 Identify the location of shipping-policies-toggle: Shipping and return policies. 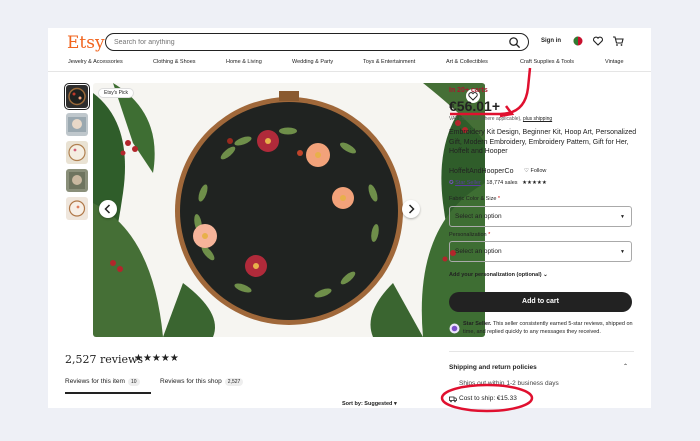
(493, 367).